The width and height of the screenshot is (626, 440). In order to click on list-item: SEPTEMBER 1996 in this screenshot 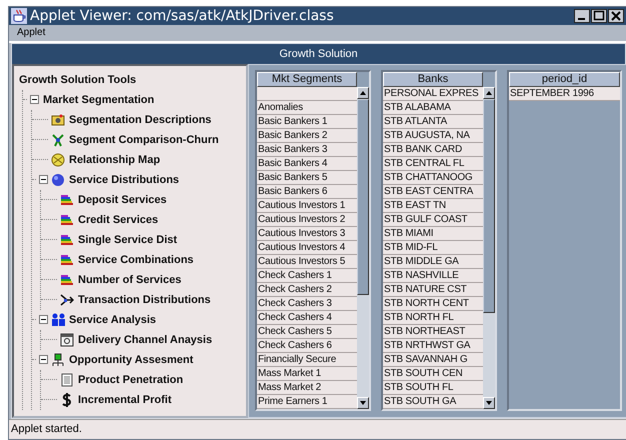, I will do `click(564, 93)`.